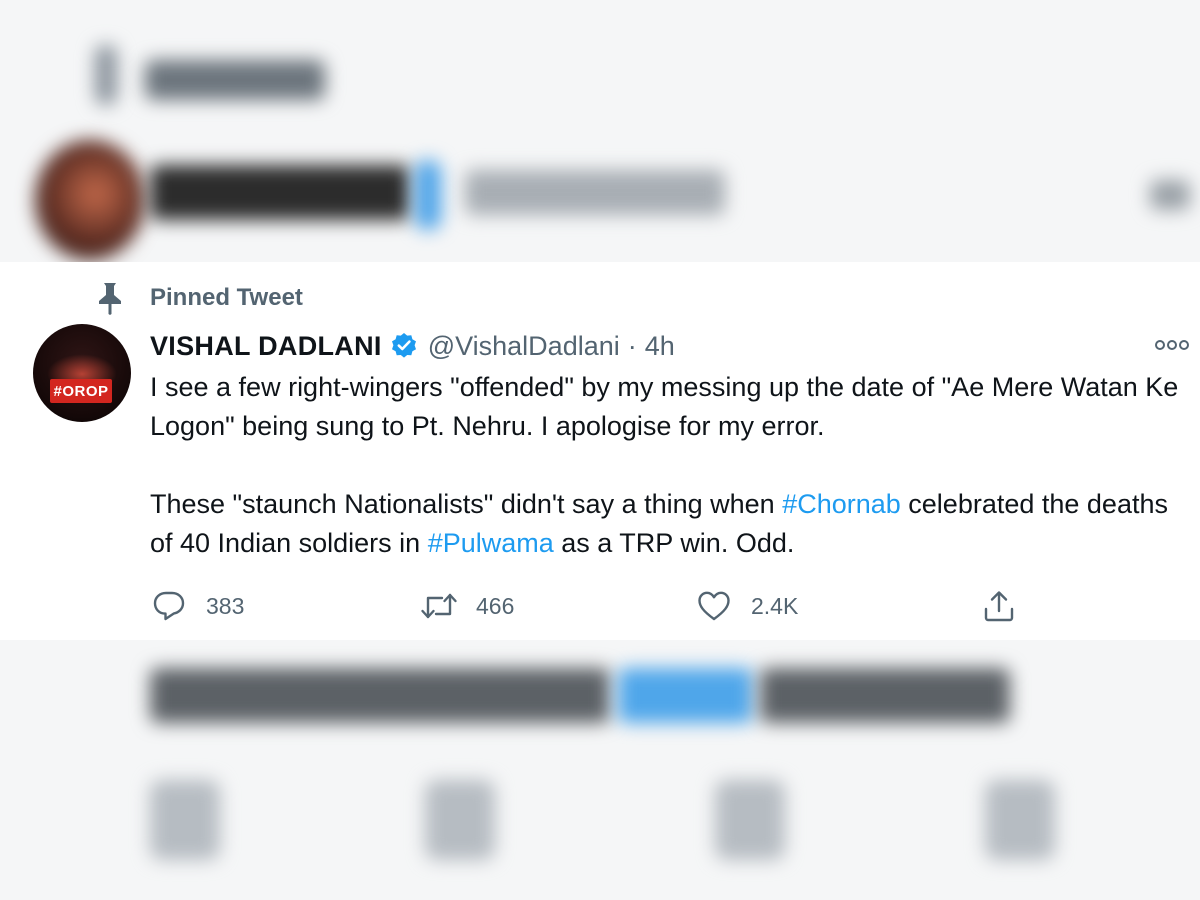 The image size is (1200, 900). I want to click on share-icon, so click(999, 606).